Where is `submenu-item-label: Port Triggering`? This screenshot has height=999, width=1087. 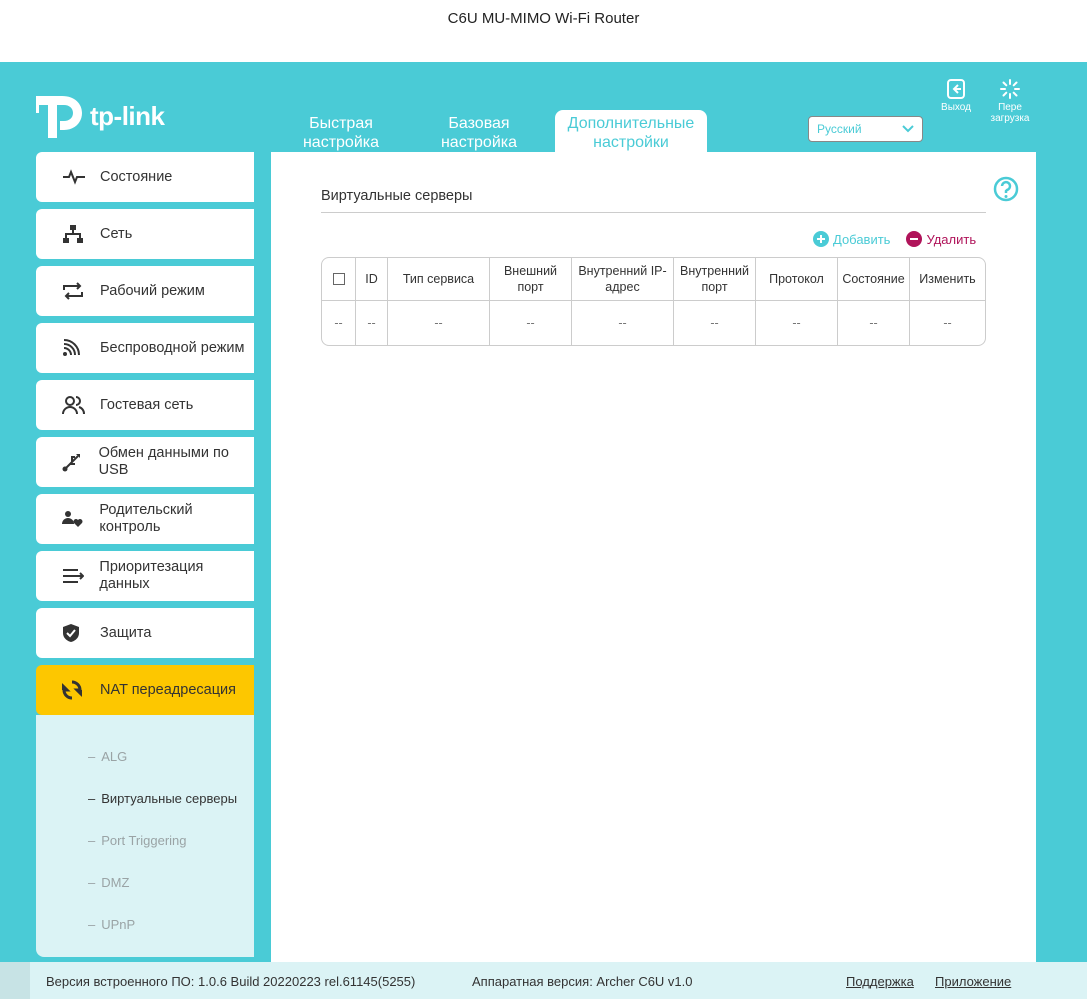
submenu-item-label: Port Triggering is located at coordinates (144, 840).